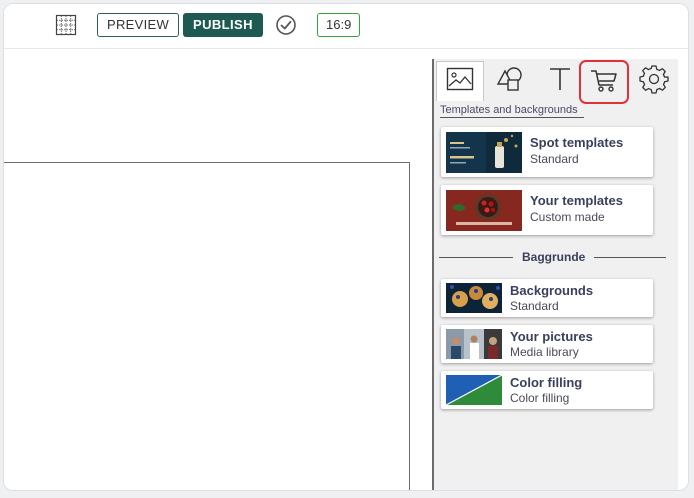 The image size is (694, 498). What do you see at coordinates (551, 336) in the screenshot?
I see `card-title: Your pictures` at bounding box center [551, 336].